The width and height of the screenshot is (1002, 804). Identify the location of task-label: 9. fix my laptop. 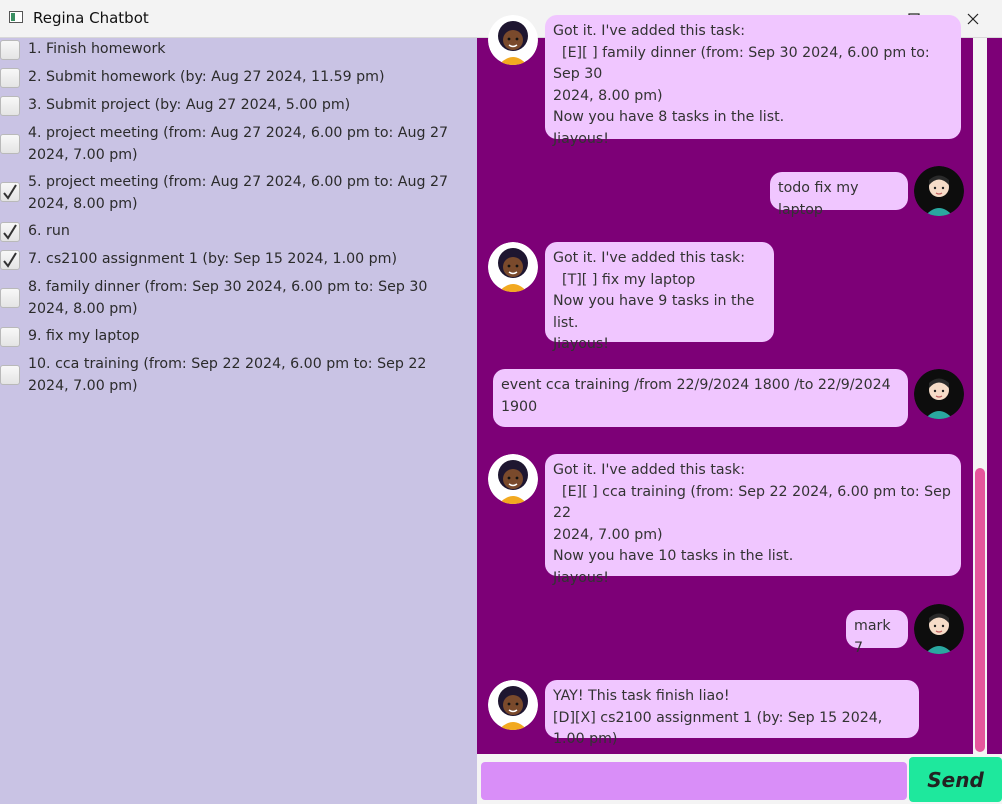
(84, 336).